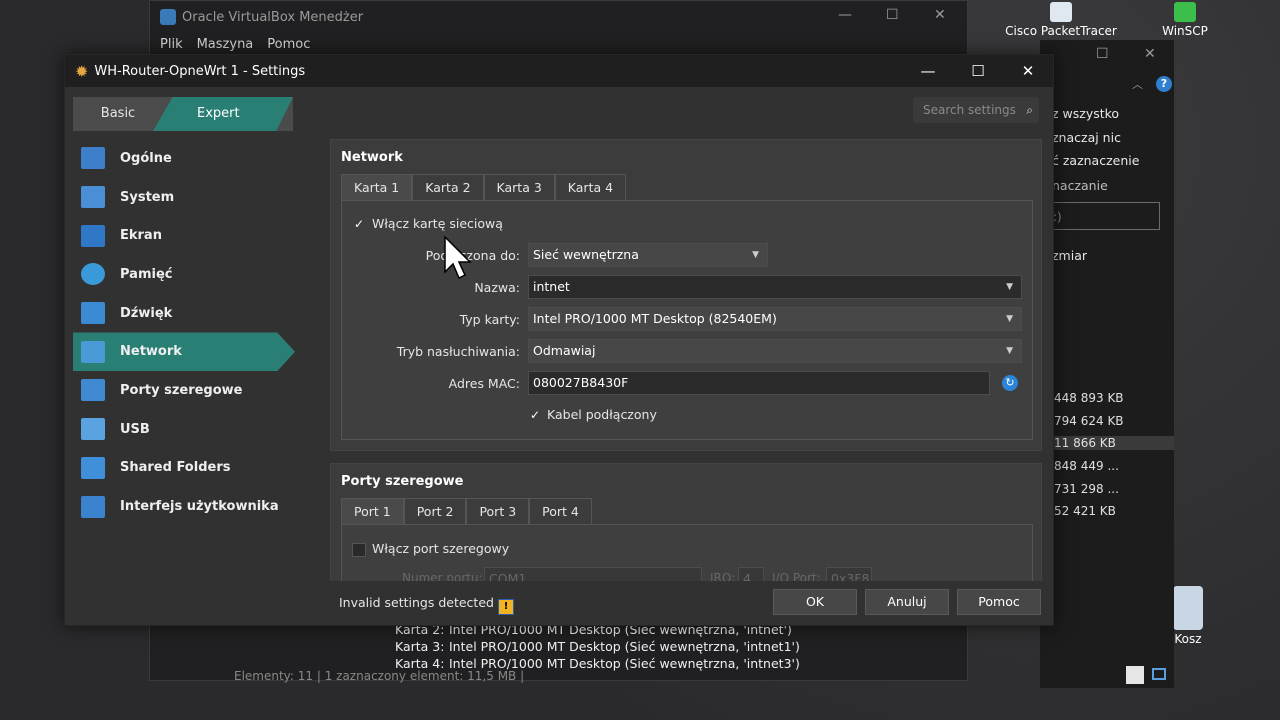 The image size is (1280, 720). What do you see at coordinates (458, 258) in the screenshot?
I see `mouse-cursor-icon` at bounding box center [458, 258].